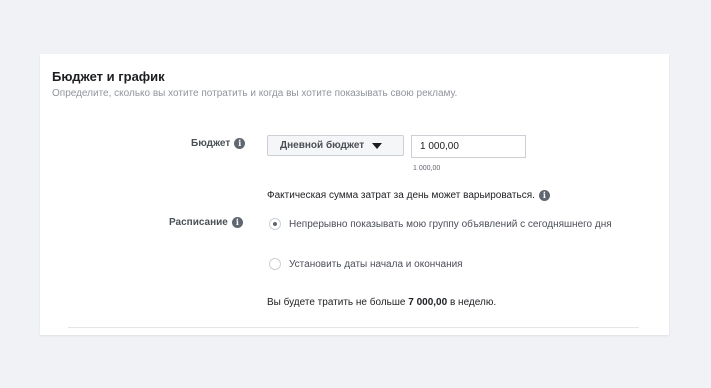 This screenshot has width=711, height=388. What do you see at coordinates (353, 327) in the screenshot?
I see `divider` at bounding box center [353, 327].